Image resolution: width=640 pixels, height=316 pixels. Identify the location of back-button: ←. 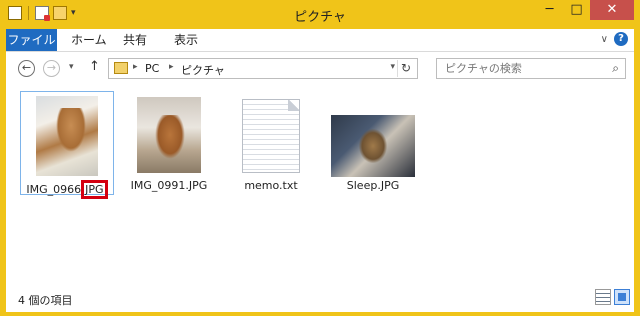
(26, 68).